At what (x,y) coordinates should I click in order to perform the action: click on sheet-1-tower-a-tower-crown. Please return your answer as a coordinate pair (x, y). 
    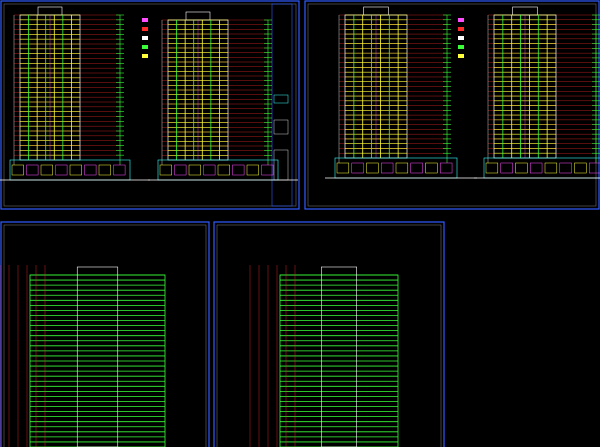
    Looking at the image, I should click on (50, 11).